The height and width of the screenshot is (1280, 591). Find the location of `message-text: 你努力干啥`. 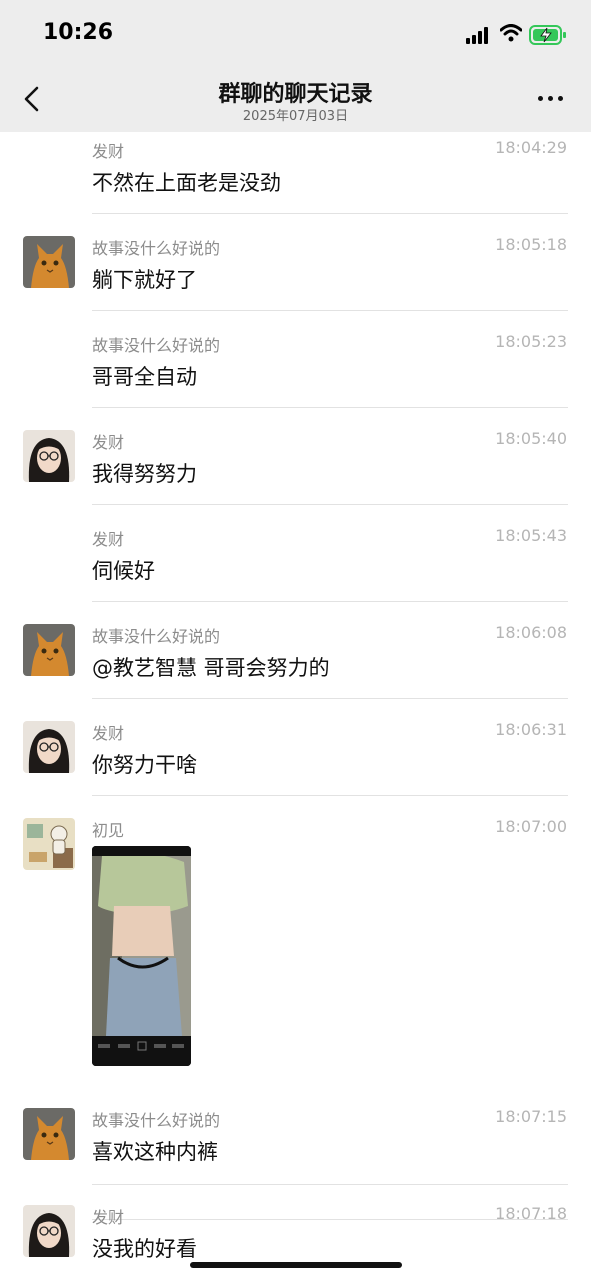

message-text: 你努力干啥 is located at coordinates (144, 764).